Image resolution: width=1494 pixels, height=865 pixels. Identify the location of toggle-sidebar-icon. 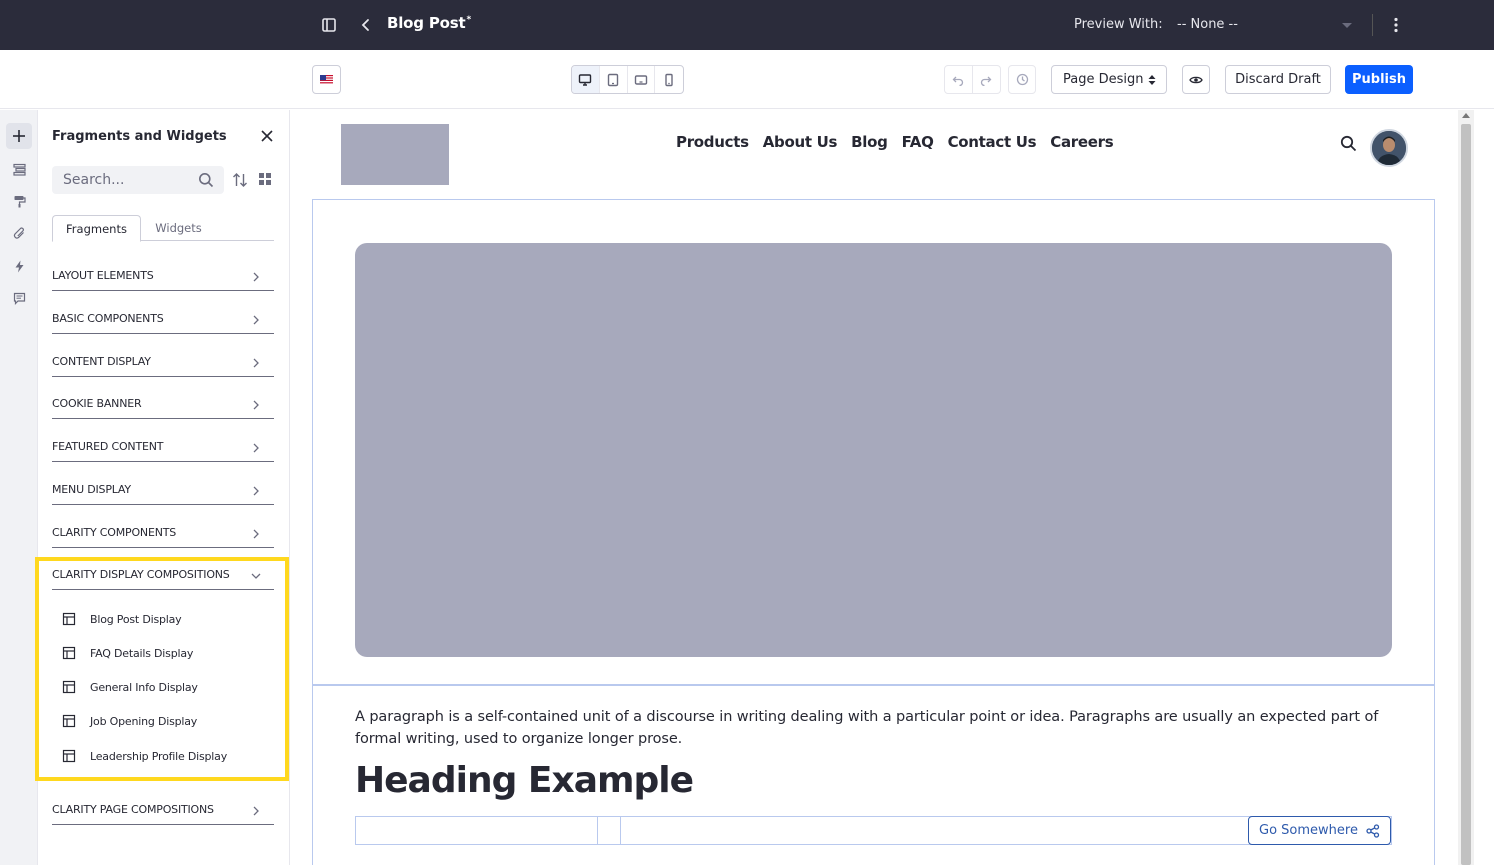
(329, 25).